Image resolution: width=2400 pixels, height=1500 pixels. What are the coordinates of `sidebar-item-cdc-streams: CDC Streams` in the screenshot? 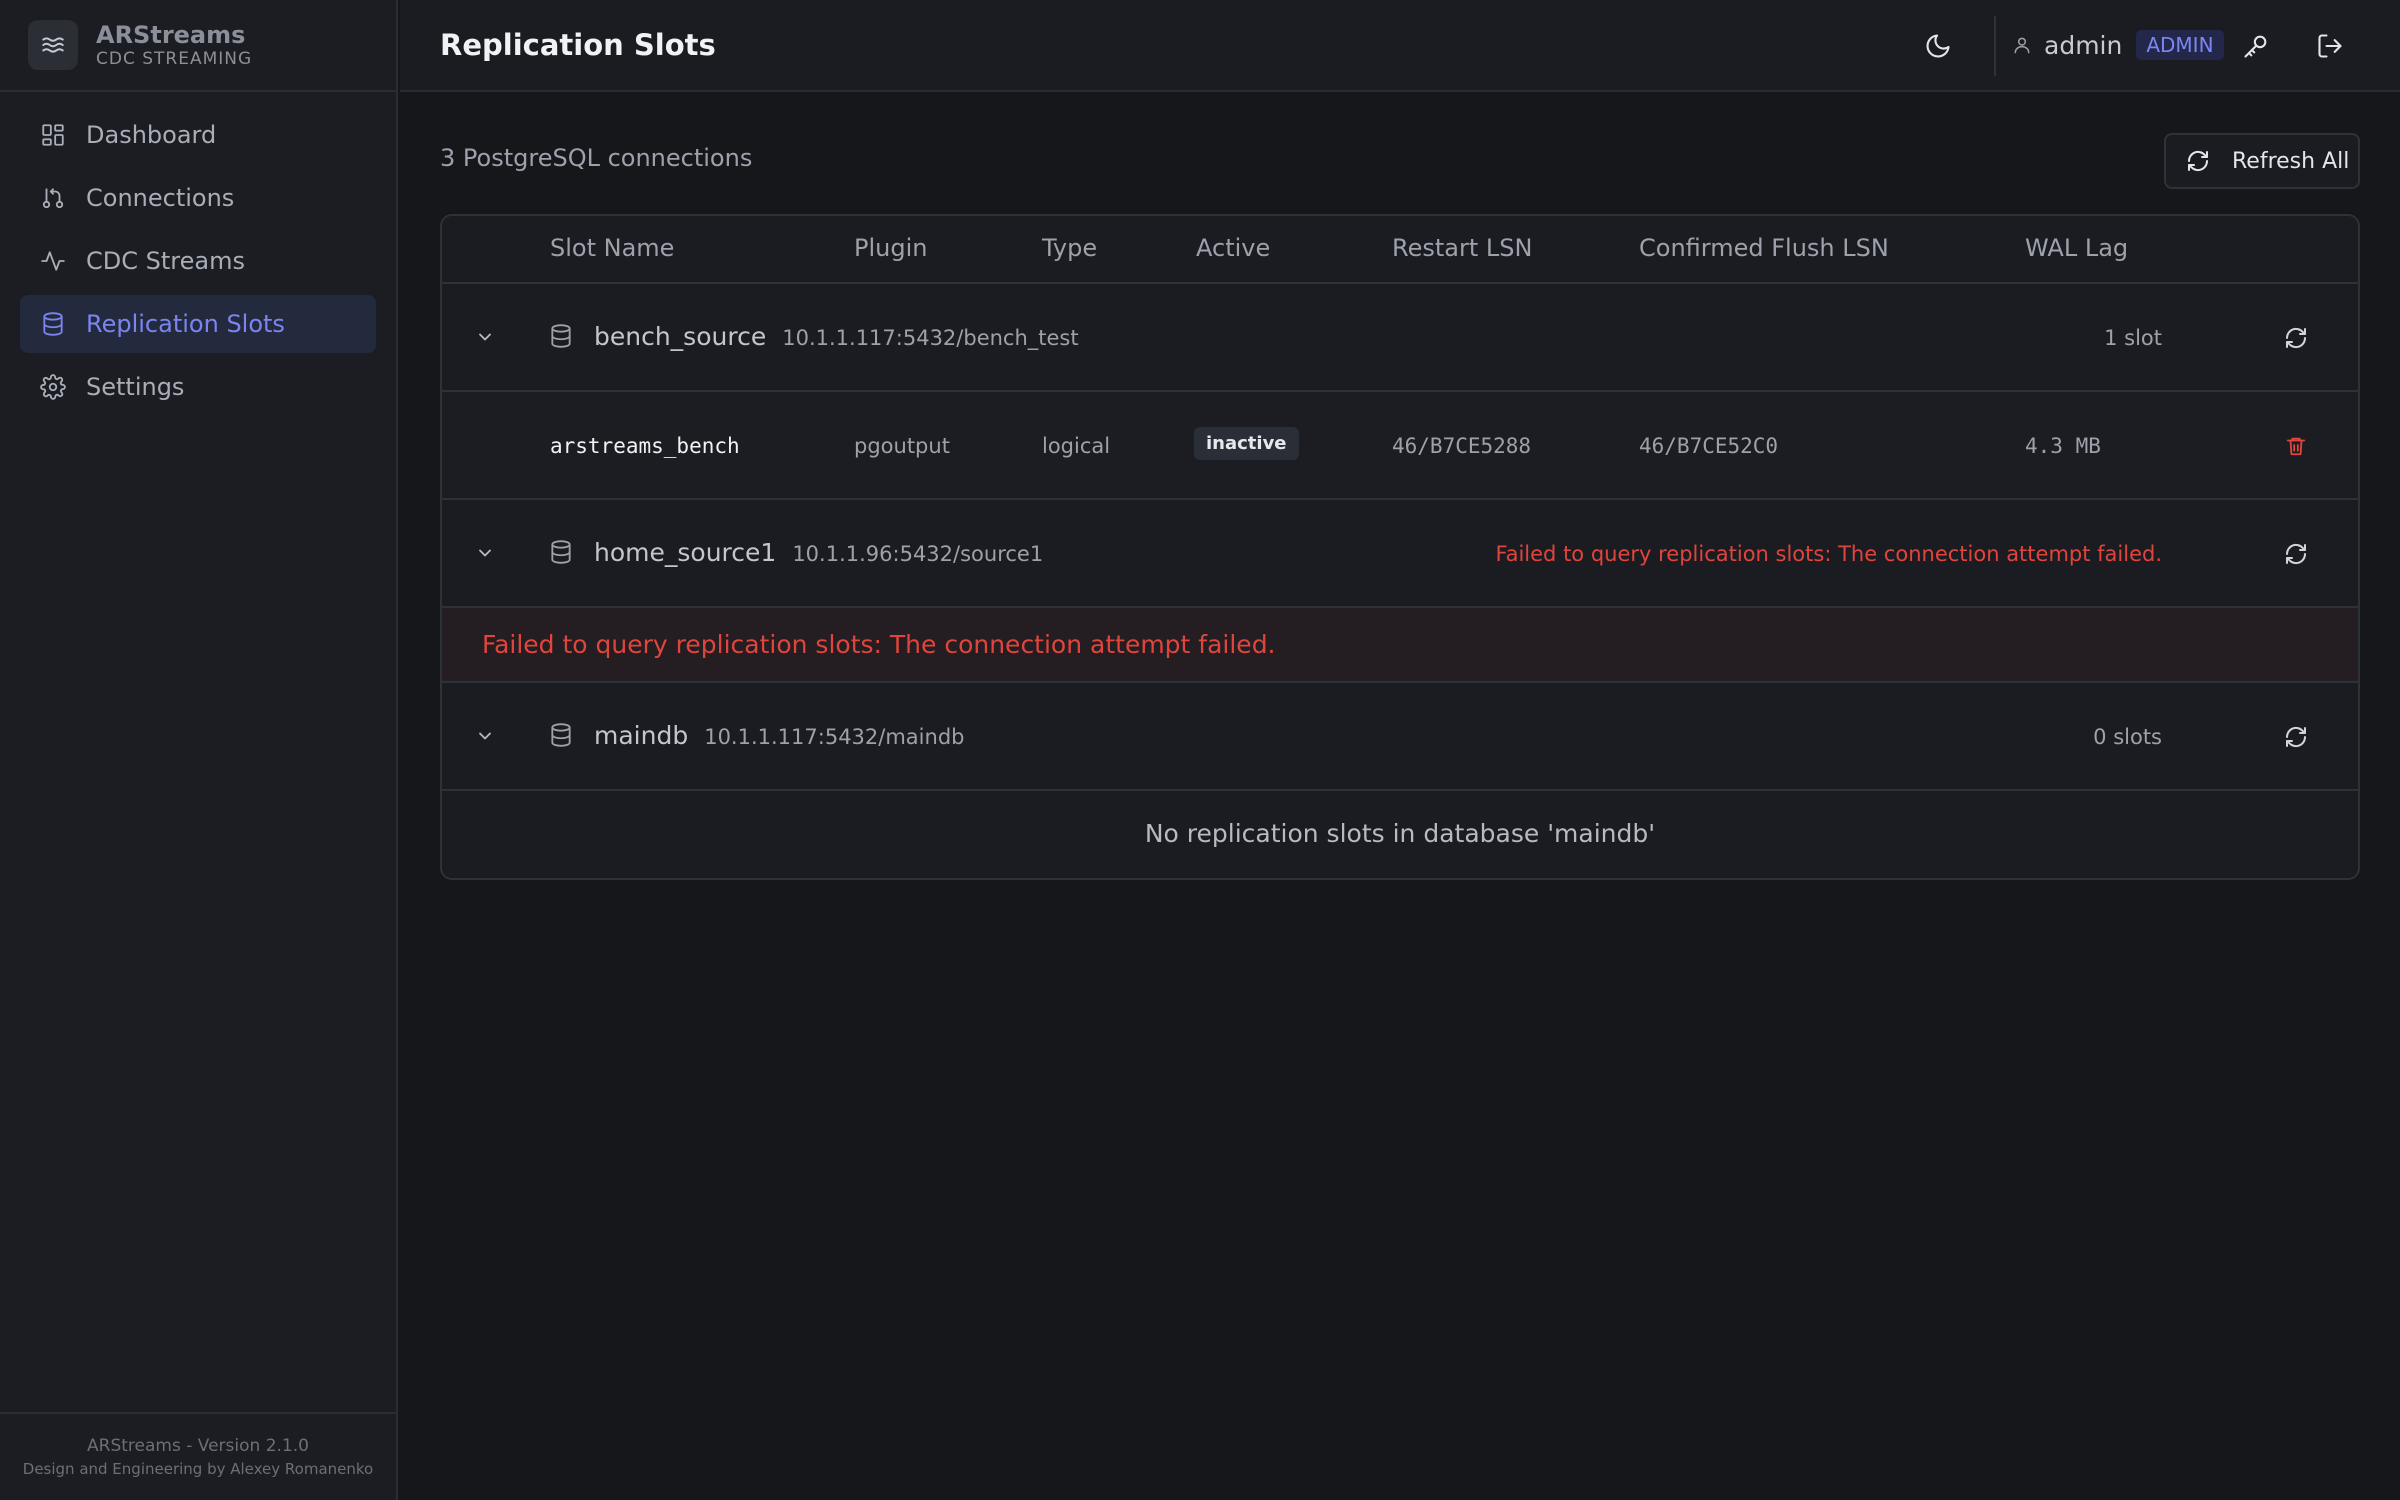 It's located at (198, 261).